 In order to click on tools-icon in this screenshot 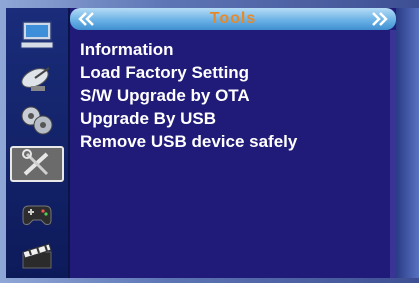, I will do `click(35, 162)`.